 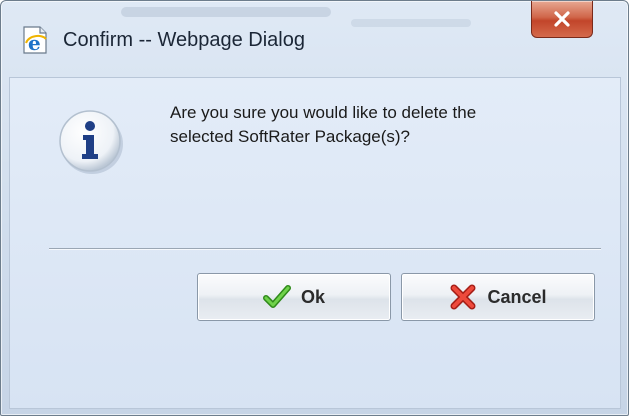 I want to click on cancel-button: Cancel, so click(x=498, y=297).